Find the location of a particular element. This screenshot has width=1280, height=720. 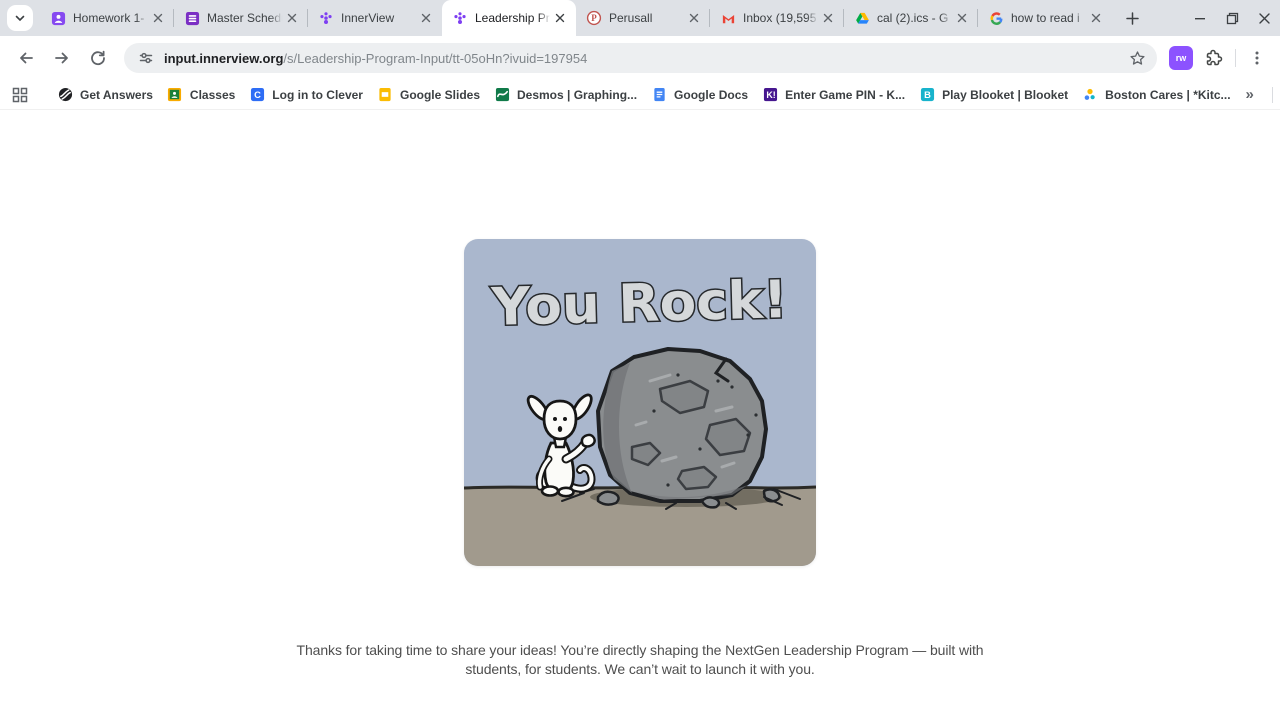

puzzle-icon is located at coordinates (1214, 57).